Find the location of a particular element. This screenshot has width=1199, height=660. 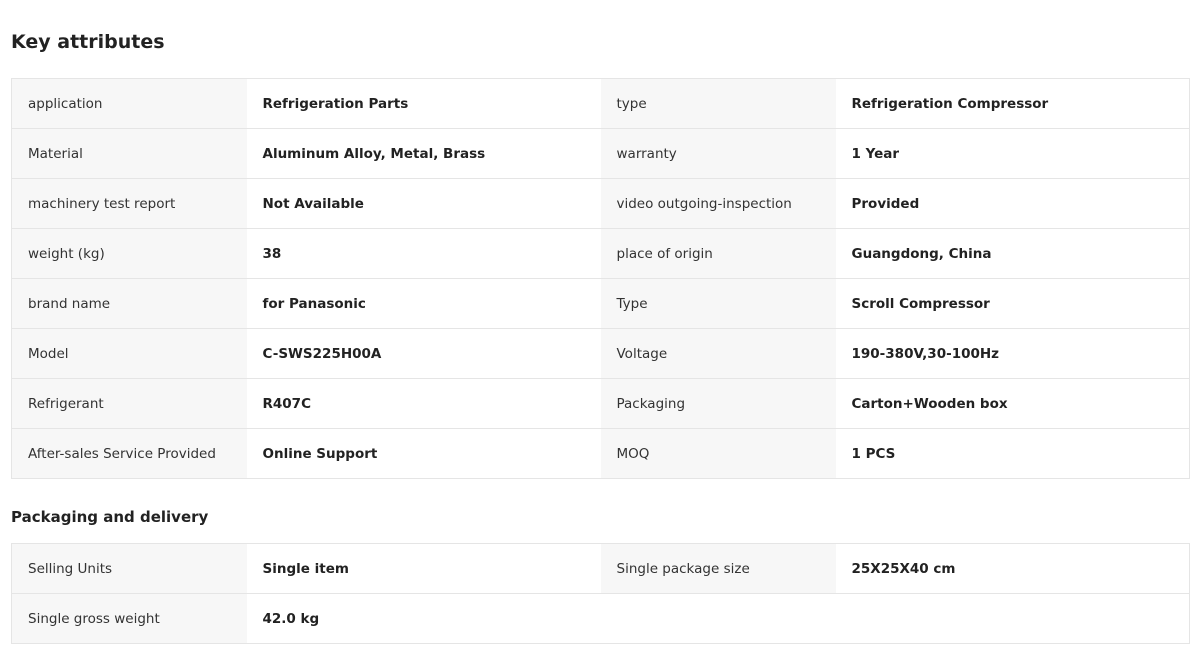

attribute-value: Single item is located at coordinates (423, 568).